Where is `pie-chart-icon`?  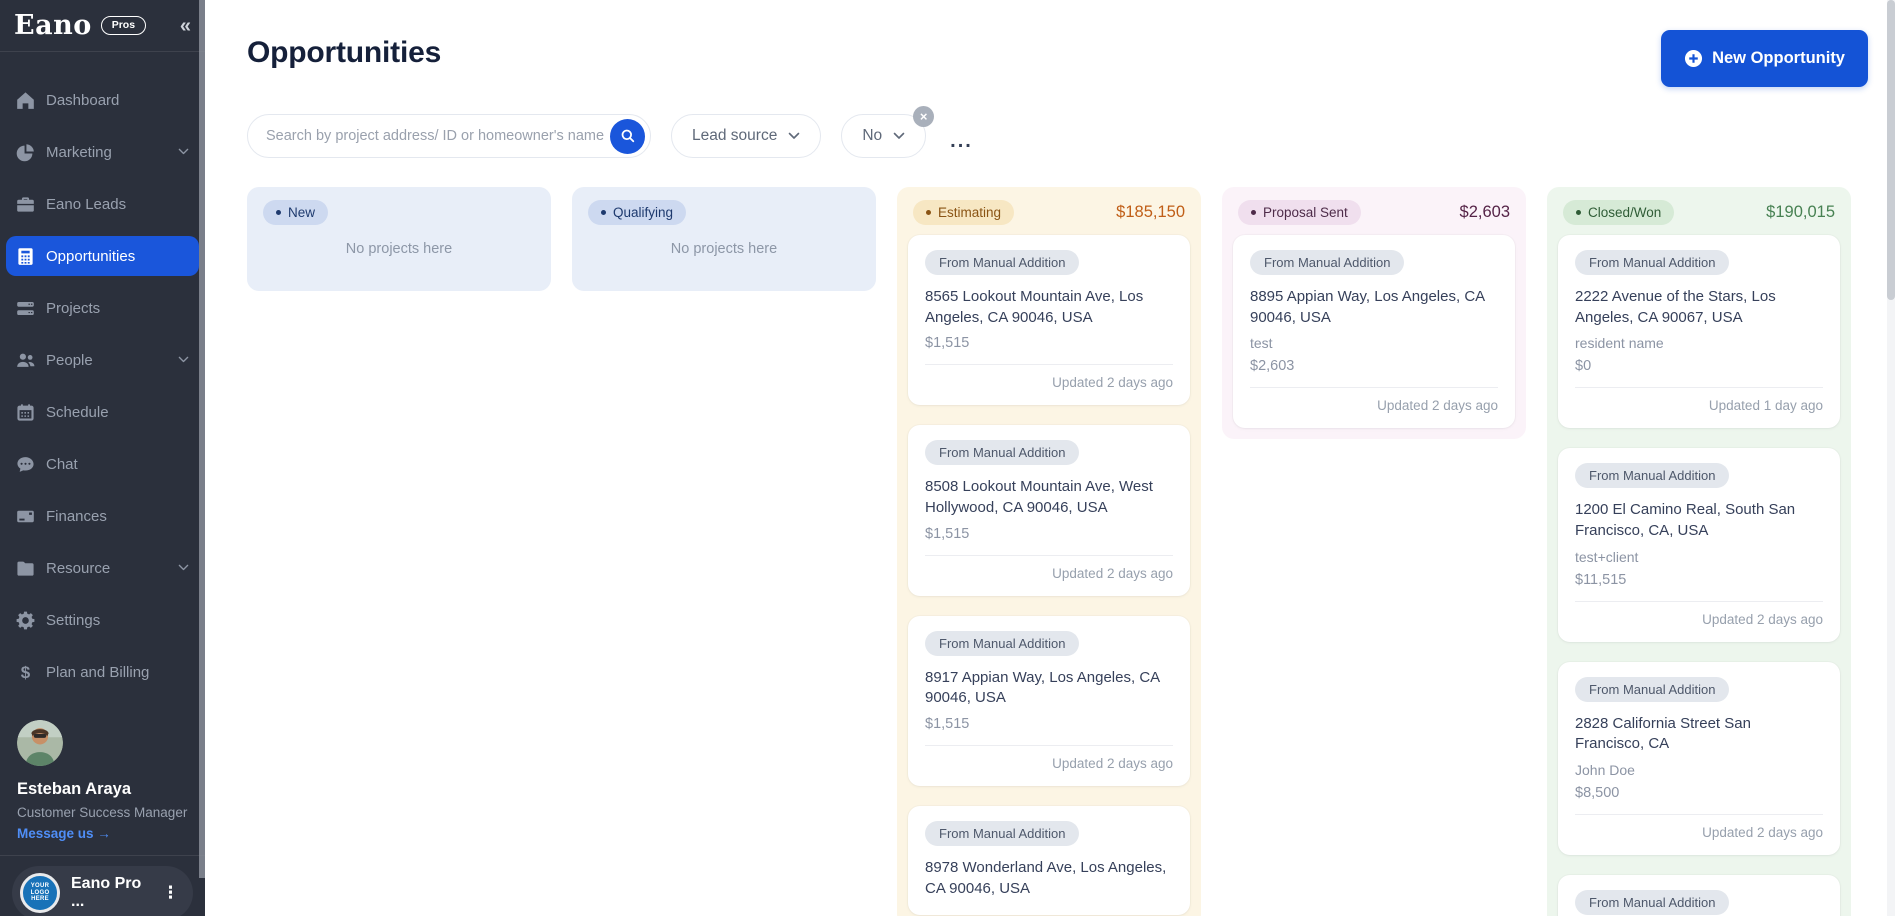 pie-chart-icon is located at coordinates (25, 152).